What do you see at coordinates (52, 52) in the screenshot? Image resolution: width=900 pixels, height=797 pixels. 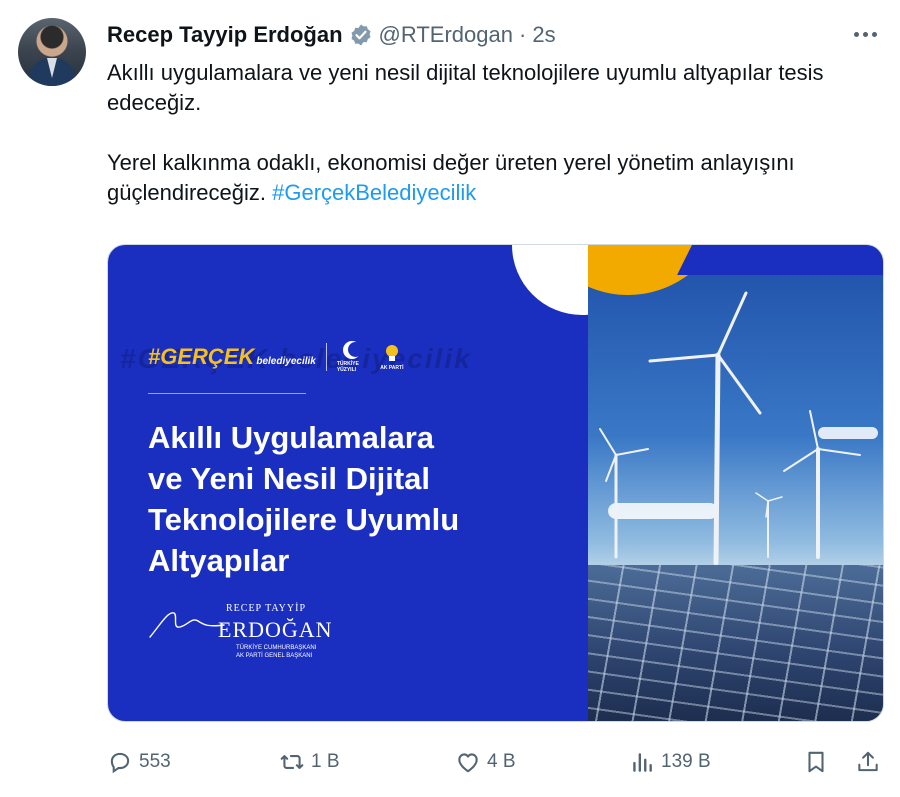 I see `author-avatar` at bounding box center [52, 52].